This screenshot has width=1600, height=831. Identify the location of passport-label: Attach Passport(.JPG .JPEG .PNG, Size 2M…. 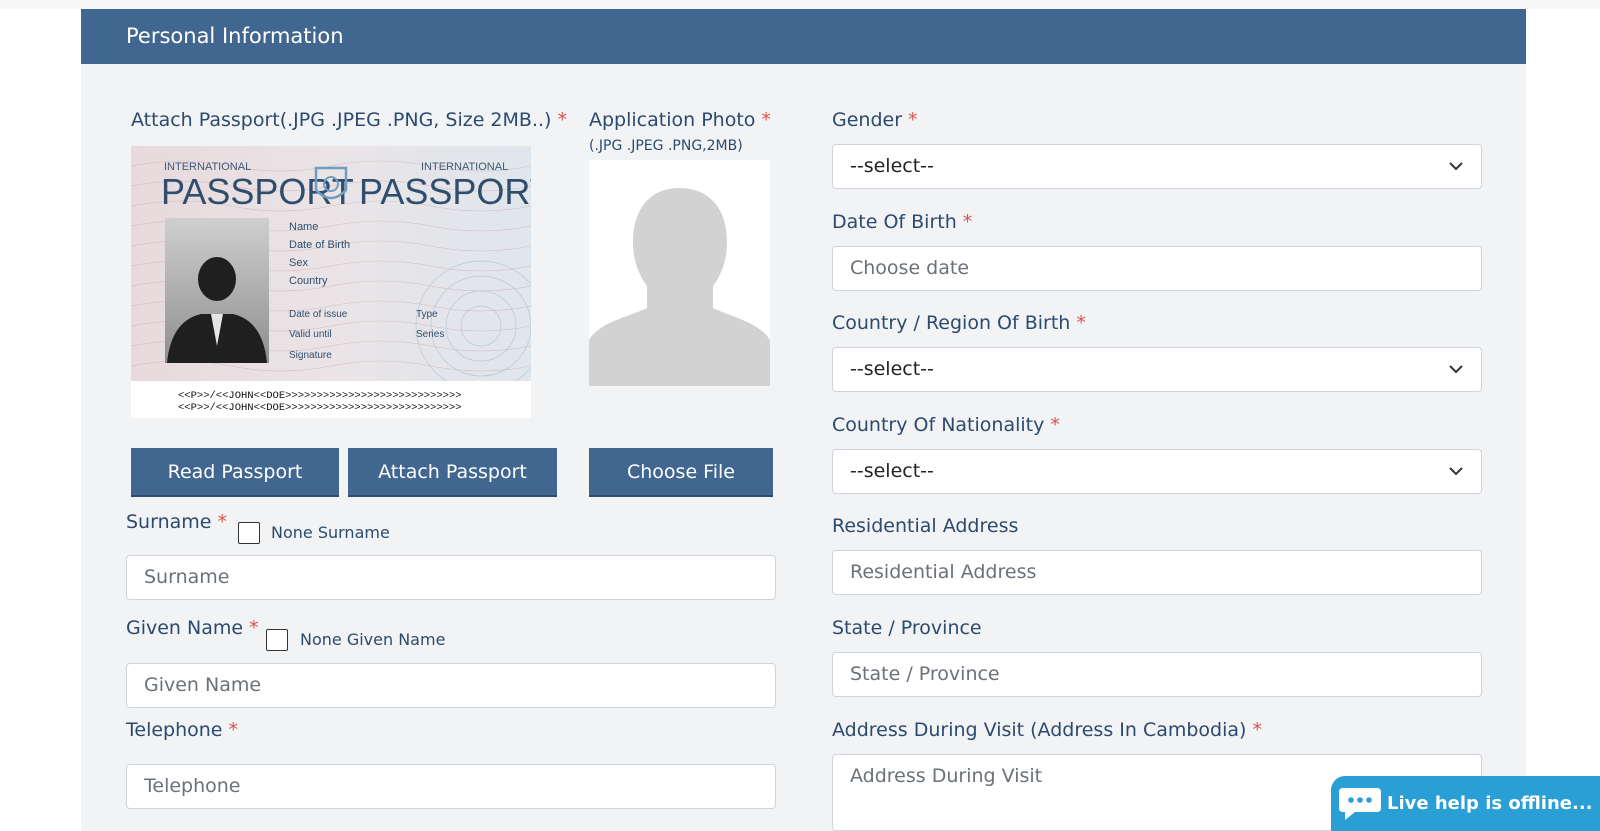
(349, 120).